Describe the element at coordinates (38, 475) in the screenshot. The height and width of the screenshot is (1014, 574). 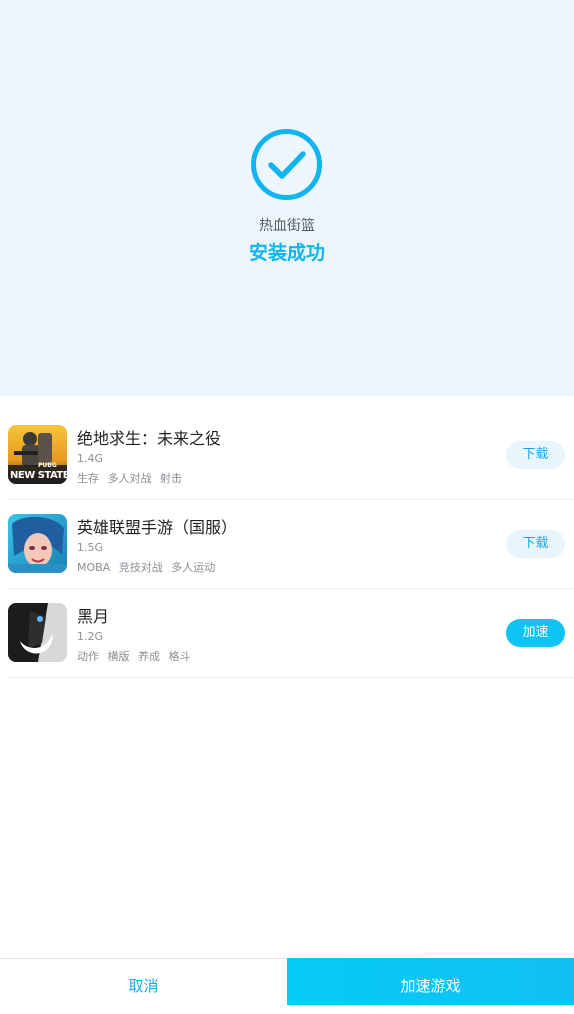
I see `thumb-title: NEW STATE` at that location.